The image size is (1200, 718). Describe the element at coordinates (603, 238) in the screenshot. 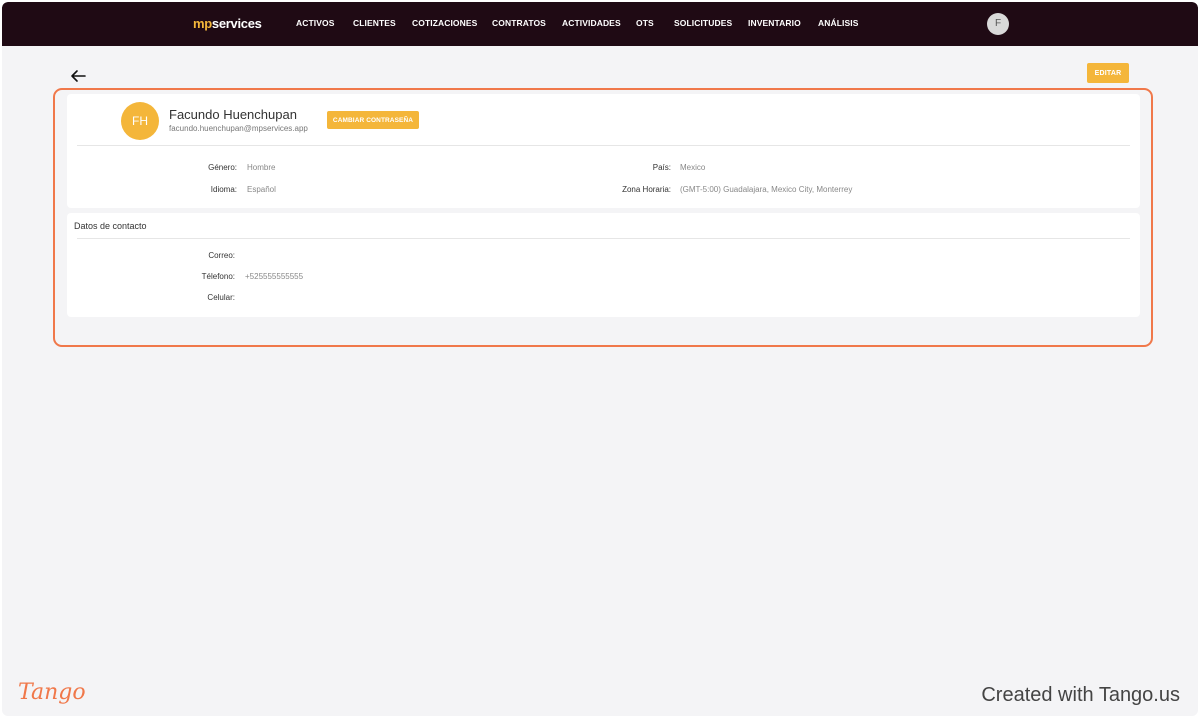

I see `contact-divider` at that location.